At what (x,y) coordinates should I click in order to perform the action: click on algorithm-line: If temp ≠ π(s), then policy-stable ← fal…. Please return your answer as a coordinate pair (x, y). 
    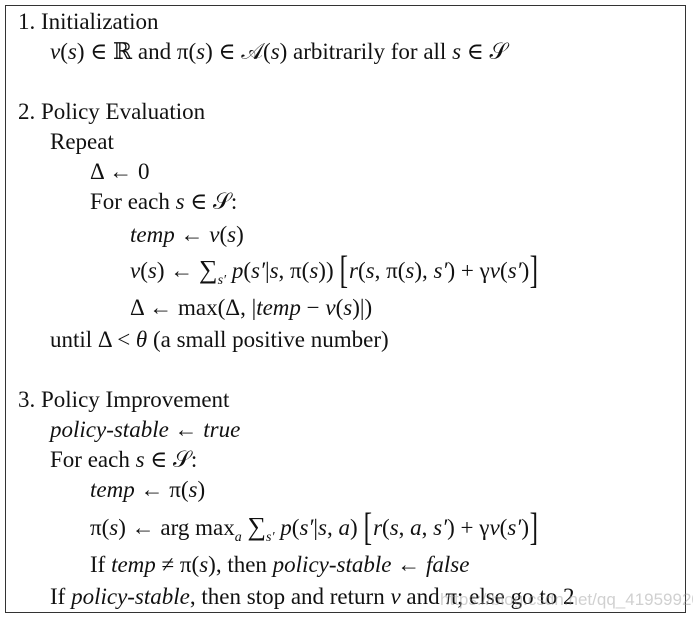
    Looking at the image, I should click on (279, 565).